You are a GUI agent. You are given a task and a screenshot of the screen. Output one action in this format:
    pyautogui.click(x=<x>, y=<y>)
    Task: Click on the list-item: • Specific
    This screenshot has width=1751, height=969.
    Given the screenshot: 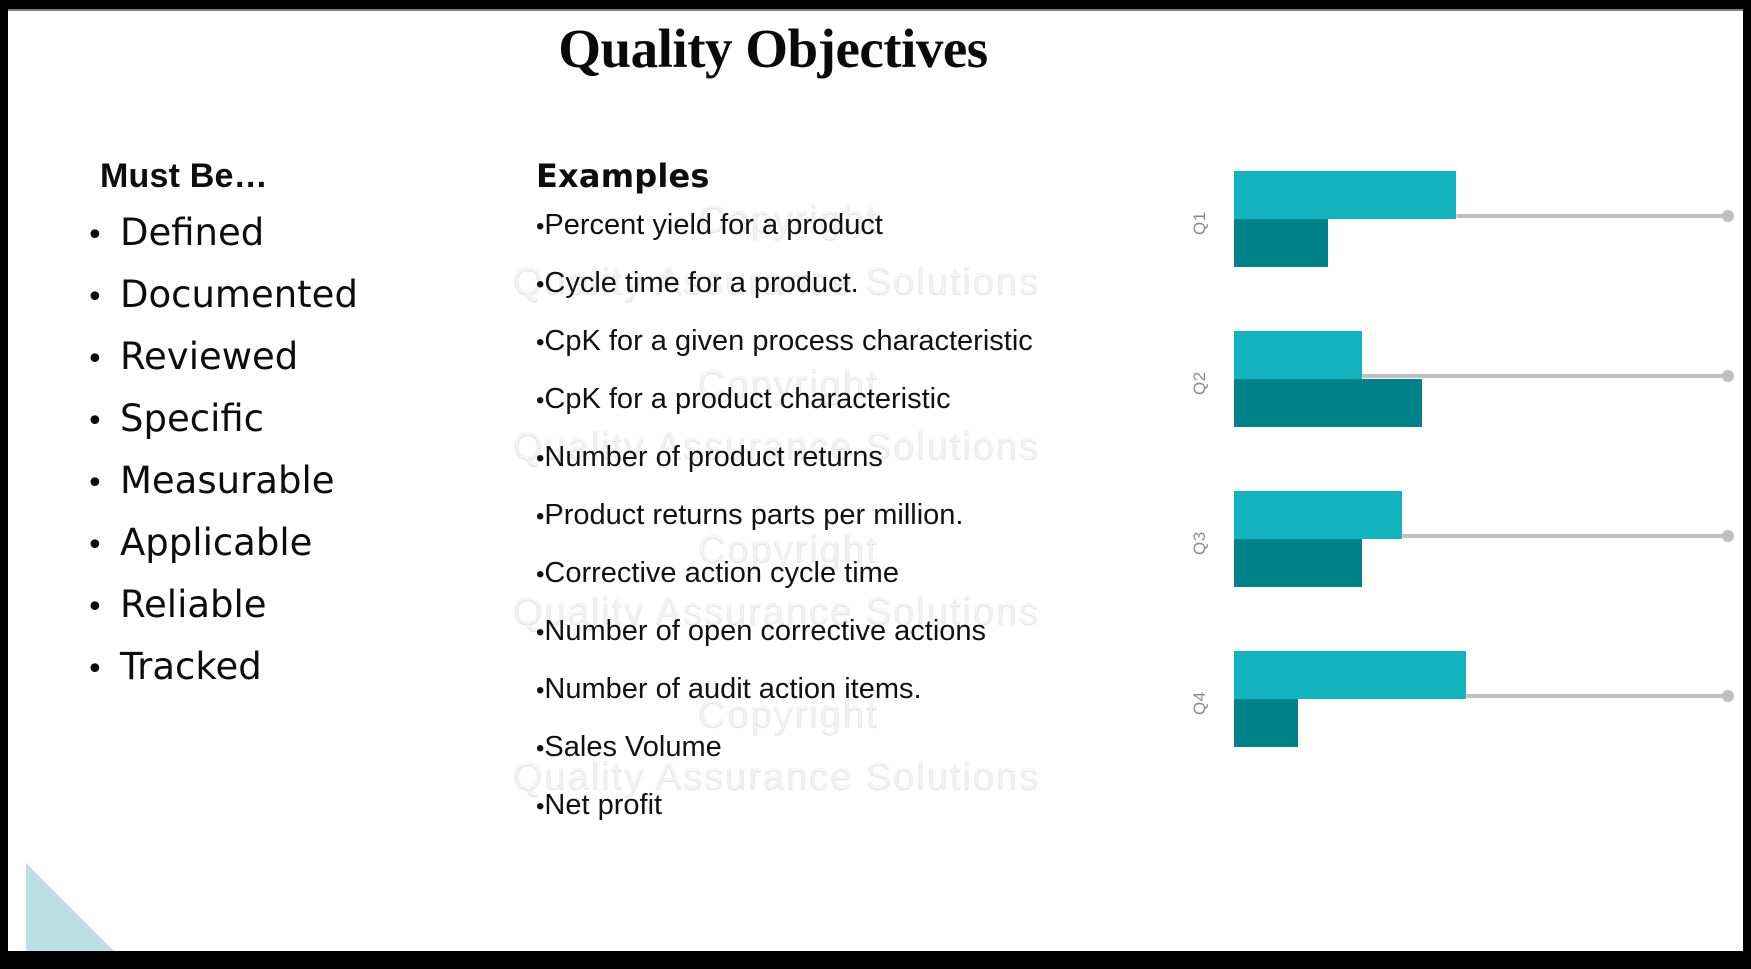 What is the action you would take?
    pyautogui.click(x=301, y=431)
    